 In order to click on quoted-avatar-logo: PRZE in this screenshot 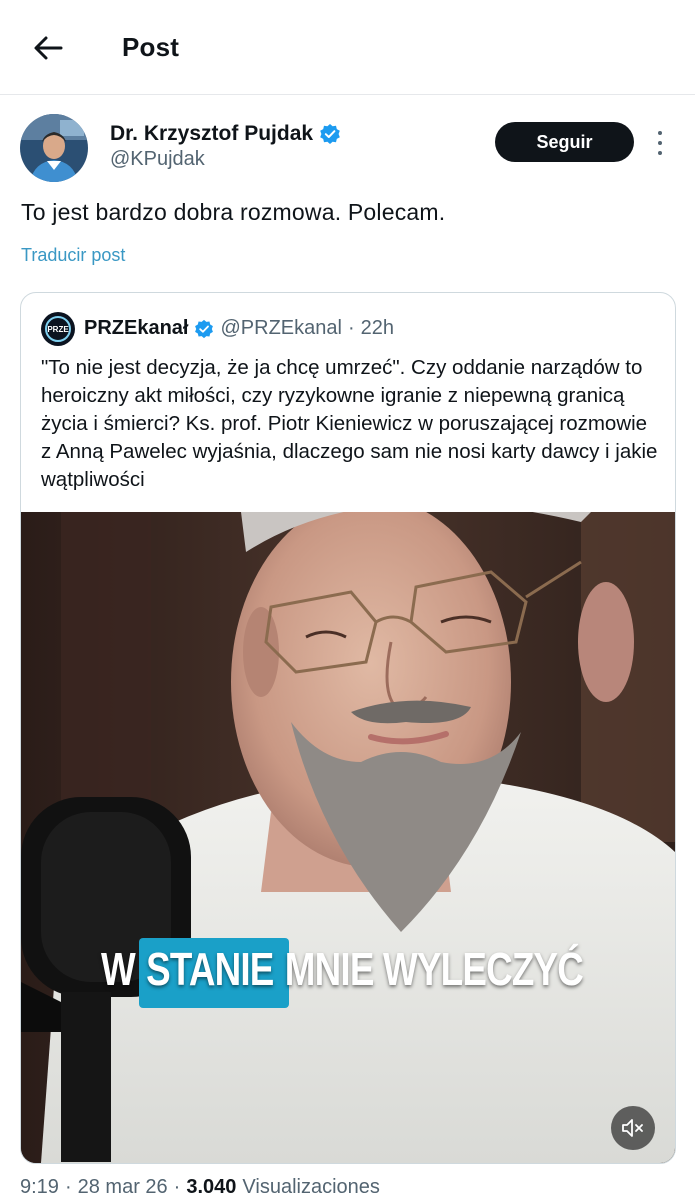, I will do `click(58, 329)`.